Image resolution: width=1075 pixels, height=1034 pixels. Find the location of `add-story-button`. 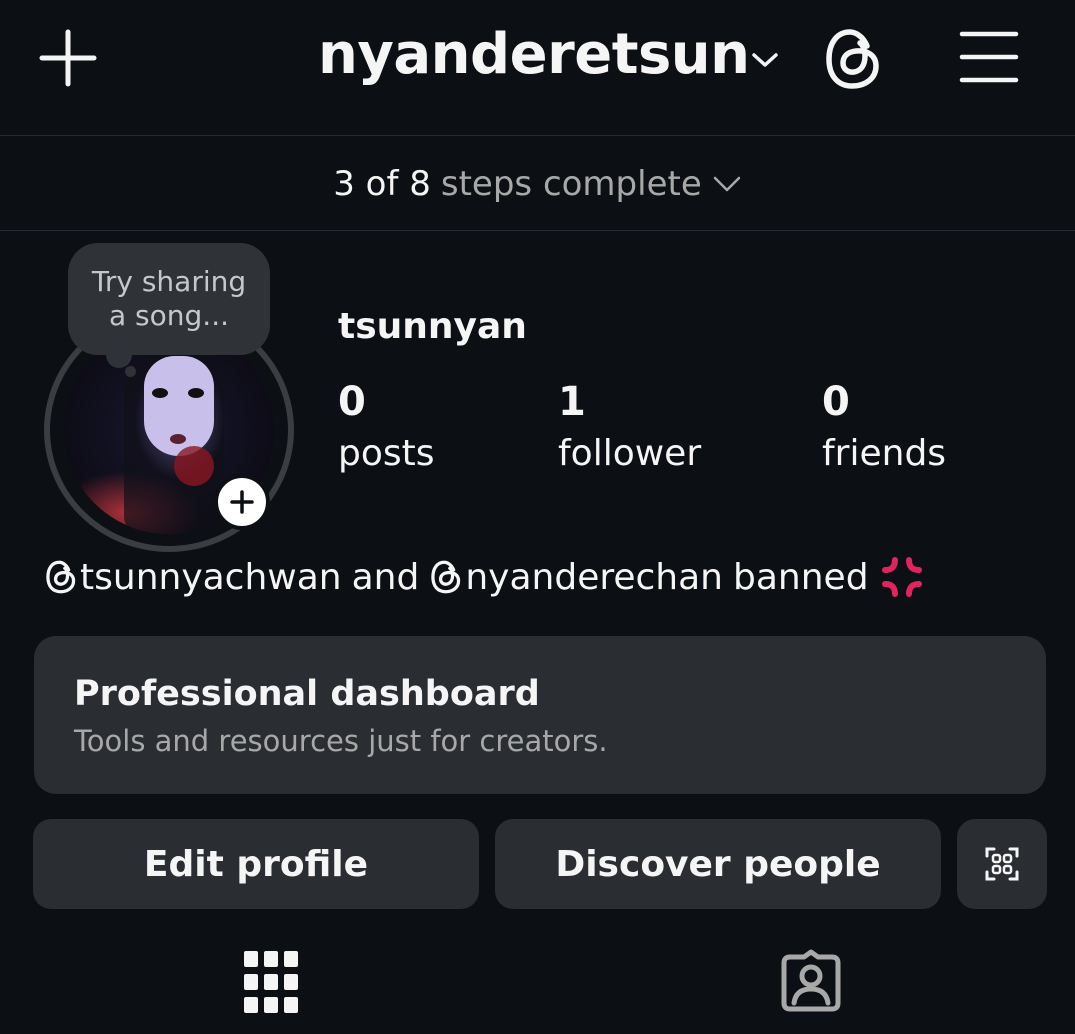

add-story-button is located at coordinates (242, 502).